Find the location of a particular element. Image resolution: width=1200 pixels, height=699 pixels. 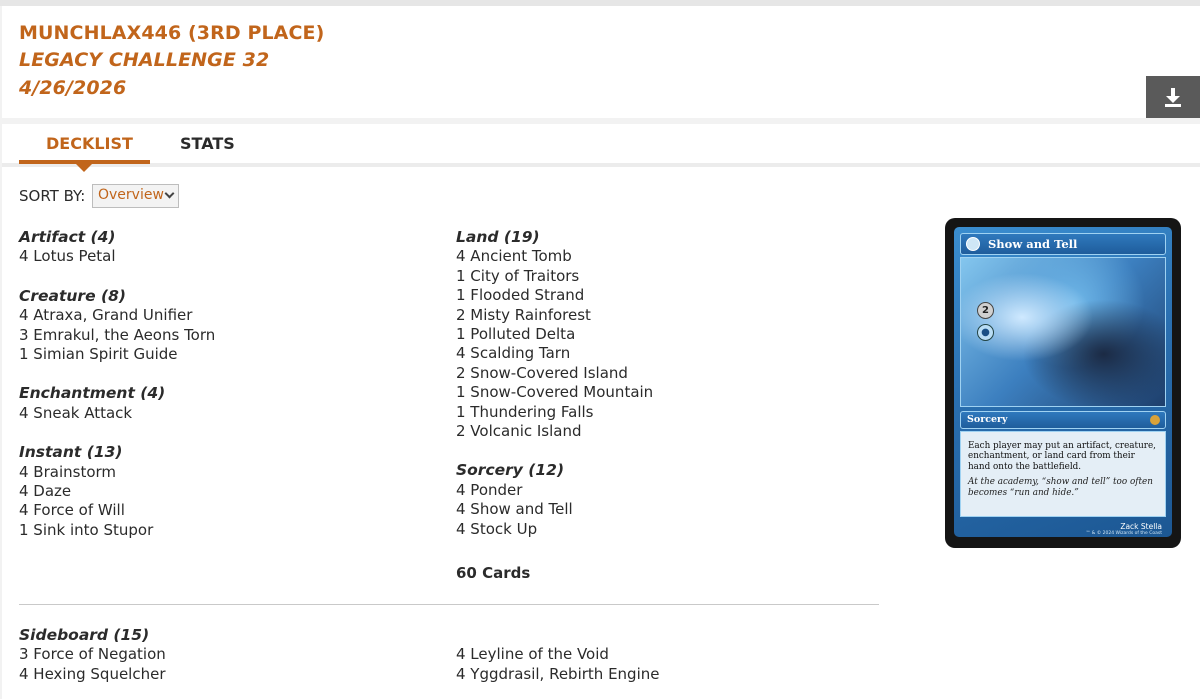

card-entry: 1 Snow-Covered Mountain is located at coordinates (666, 392).